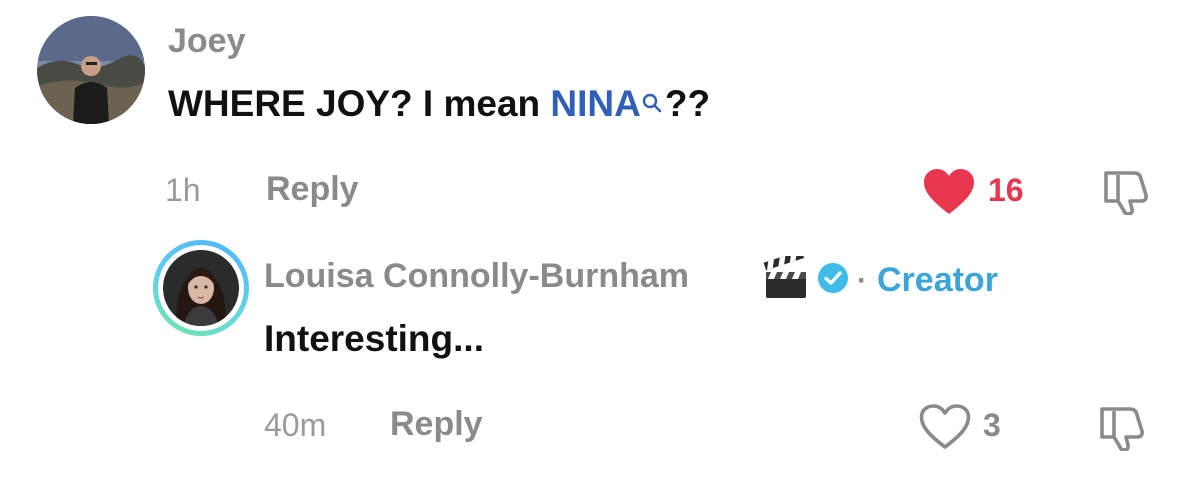 This screenshot has width=1200, height=481. What do you see at coordinates (833, 280) in the screenshot?
I see `verified-badge-icon` at bounding box center [833, 280].